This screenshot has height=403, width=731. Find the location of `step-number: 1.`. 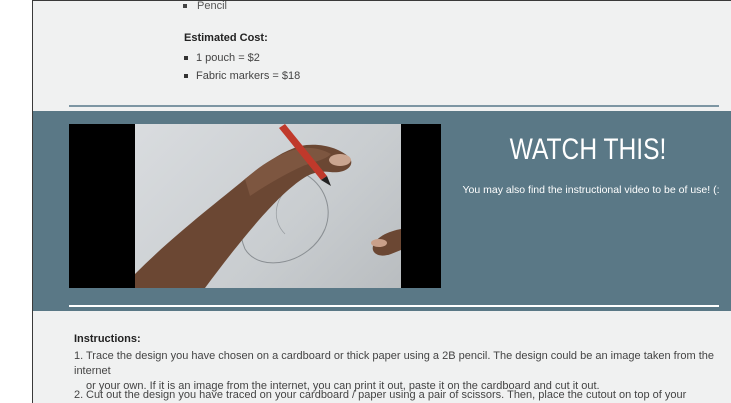

step-number: 1. is located at coordinates (79, 356).